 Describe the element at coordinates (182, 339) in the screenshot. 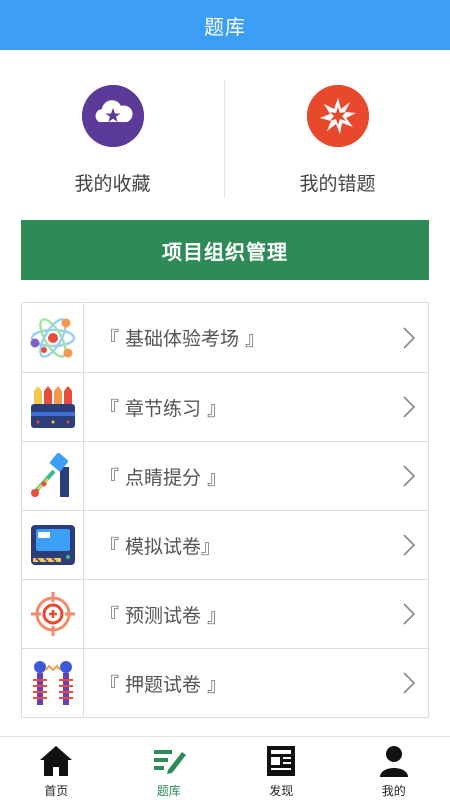

I see `menu-item-label: 『 基础体验考场 』` at that location.